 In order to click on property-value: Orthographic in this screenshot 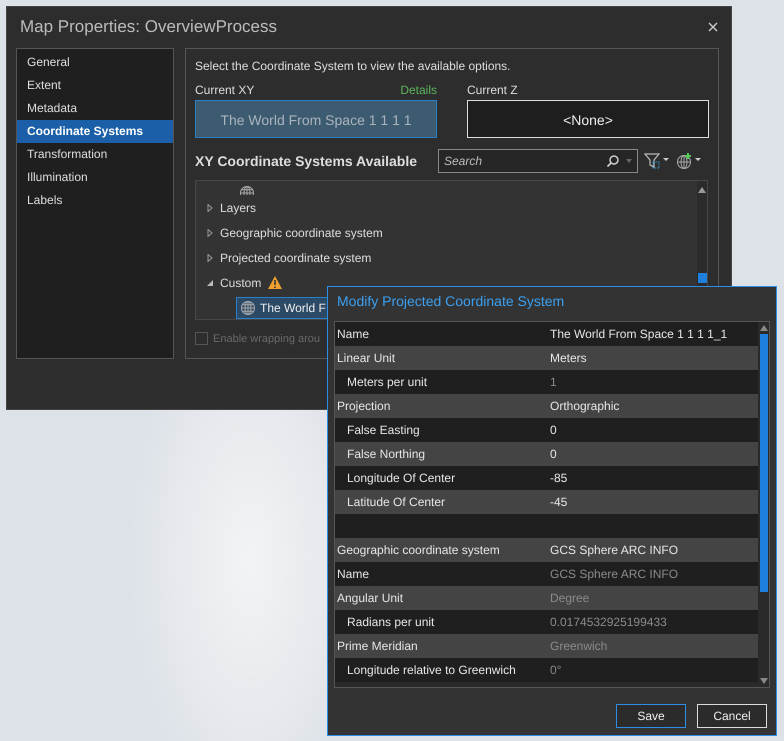, I will do `click(585, 406)`.